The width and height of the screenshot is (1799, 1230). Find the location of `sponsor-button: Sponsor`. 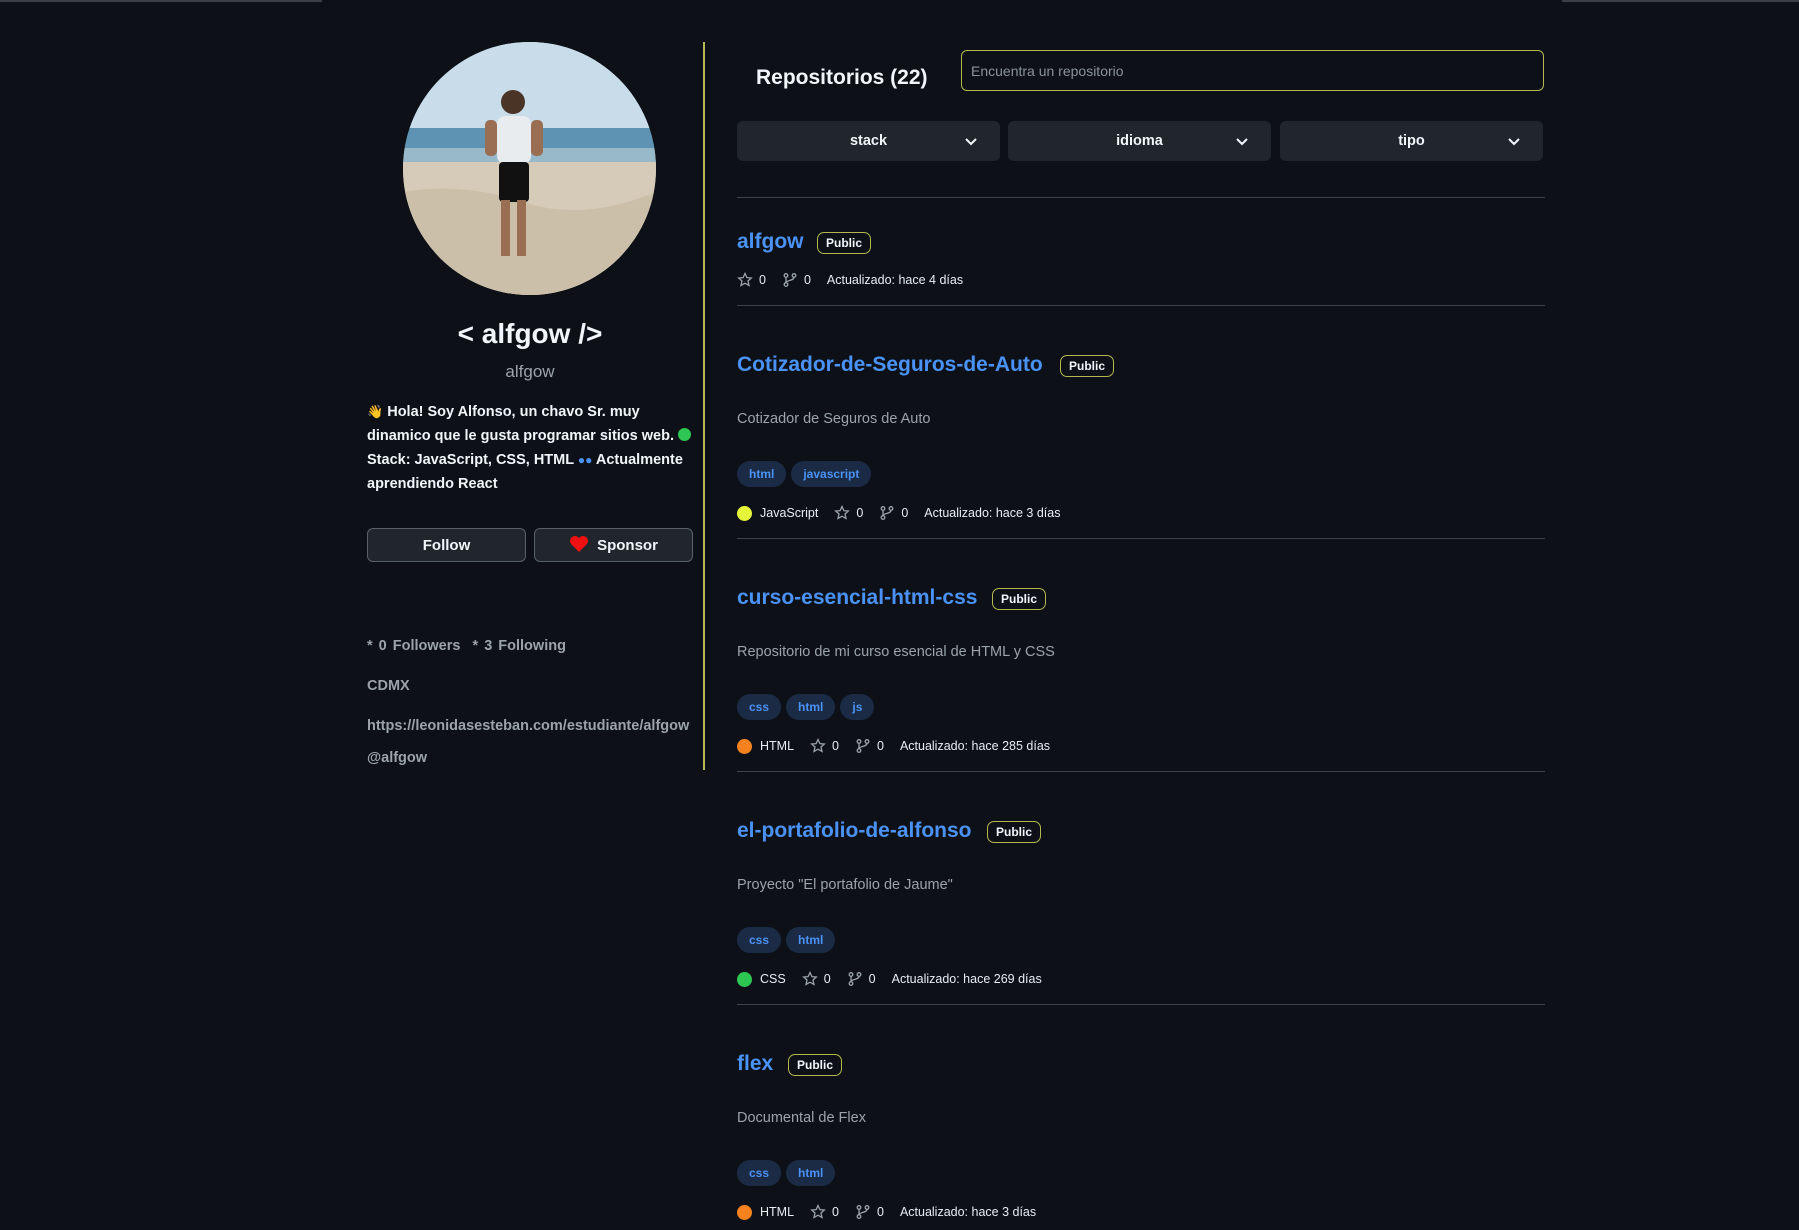

sponsor-button: Sponsor is located at coordinates (613, 545).